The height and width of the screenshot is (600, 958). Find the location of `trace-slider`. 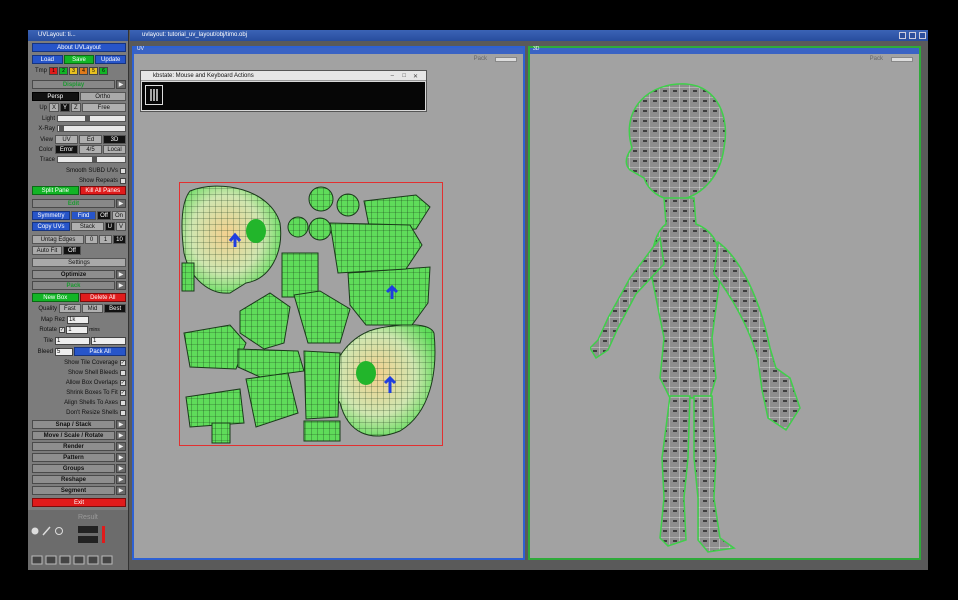

trace-slider is located at coordinates (91, 159).